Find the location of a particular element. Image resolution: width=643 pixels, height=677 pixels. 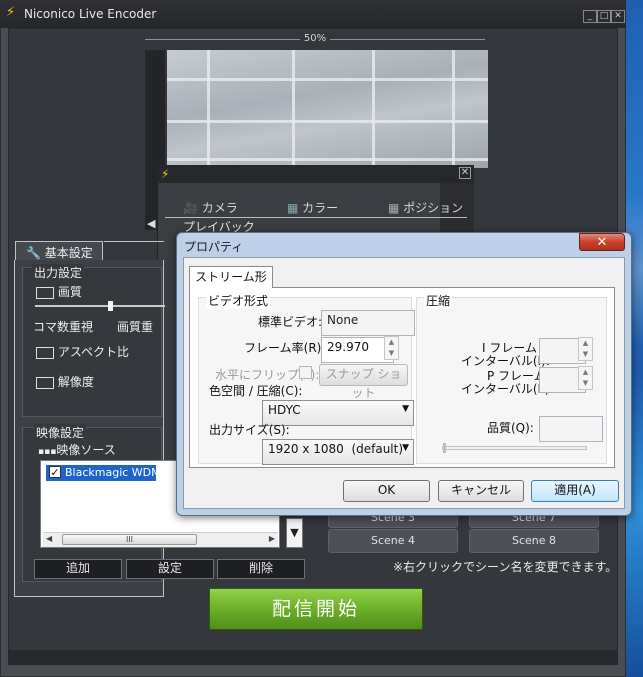

snapshot-button: スナップ ショット is located at coordinates (363, 382).